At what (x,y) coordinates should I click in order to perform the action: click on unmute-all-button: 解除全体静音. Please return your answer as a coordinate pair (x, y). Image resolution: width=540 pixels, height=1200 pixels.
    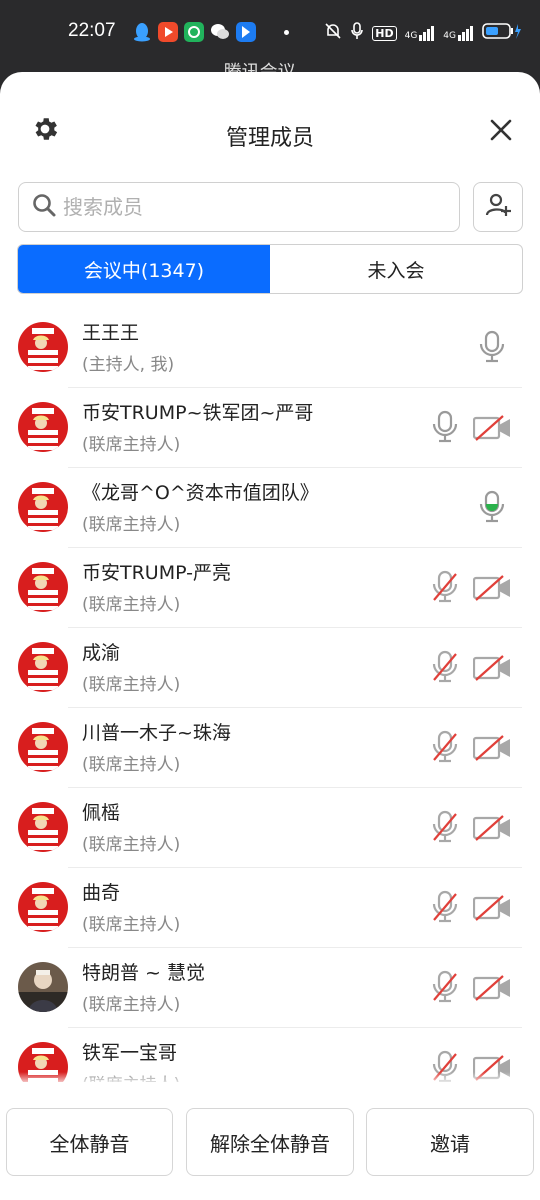
    Looking at the image, I should click on (270, 1142).